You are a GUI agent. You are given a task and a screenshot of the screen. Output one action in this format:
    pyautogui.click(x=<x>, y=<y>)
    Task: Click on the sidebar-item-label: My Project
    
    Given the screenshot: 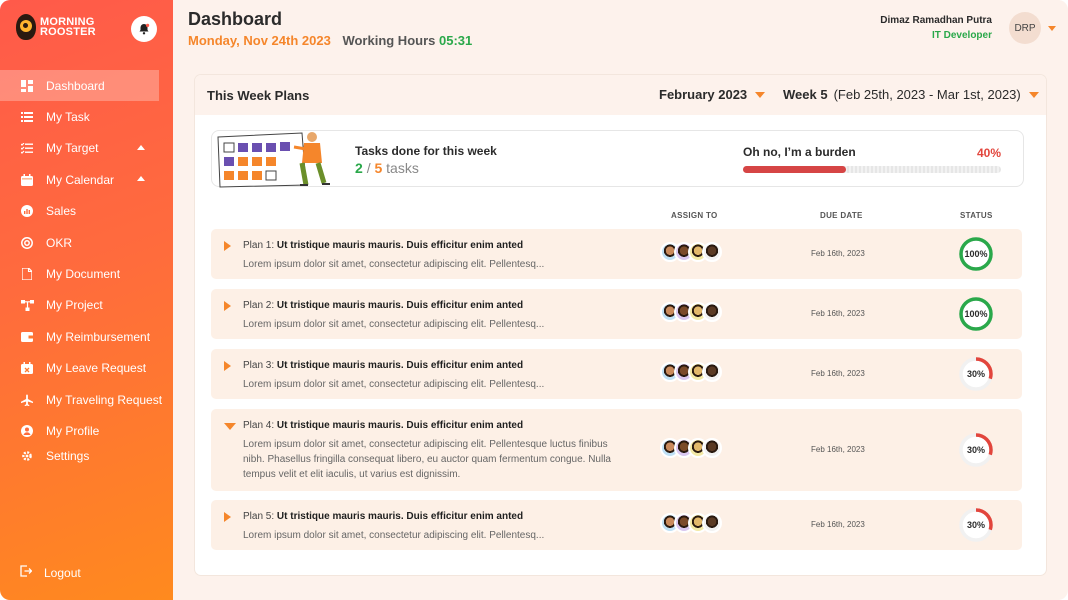 What is the action you would take?
    pyautogui.click(x=74, y=305)
    